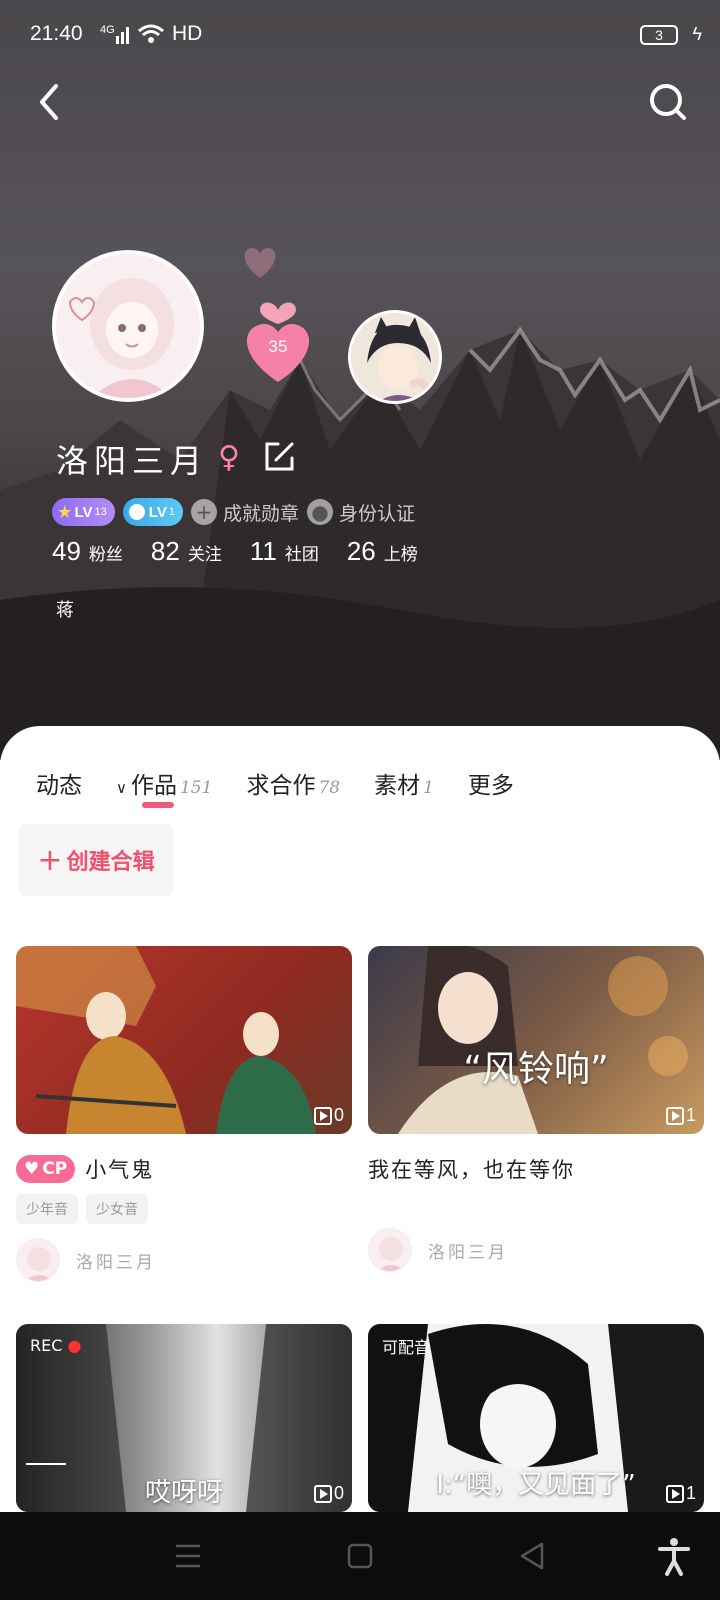 This screenshot has height=1600, width=720. I want to click on level-number: 1, so click(171, 512).